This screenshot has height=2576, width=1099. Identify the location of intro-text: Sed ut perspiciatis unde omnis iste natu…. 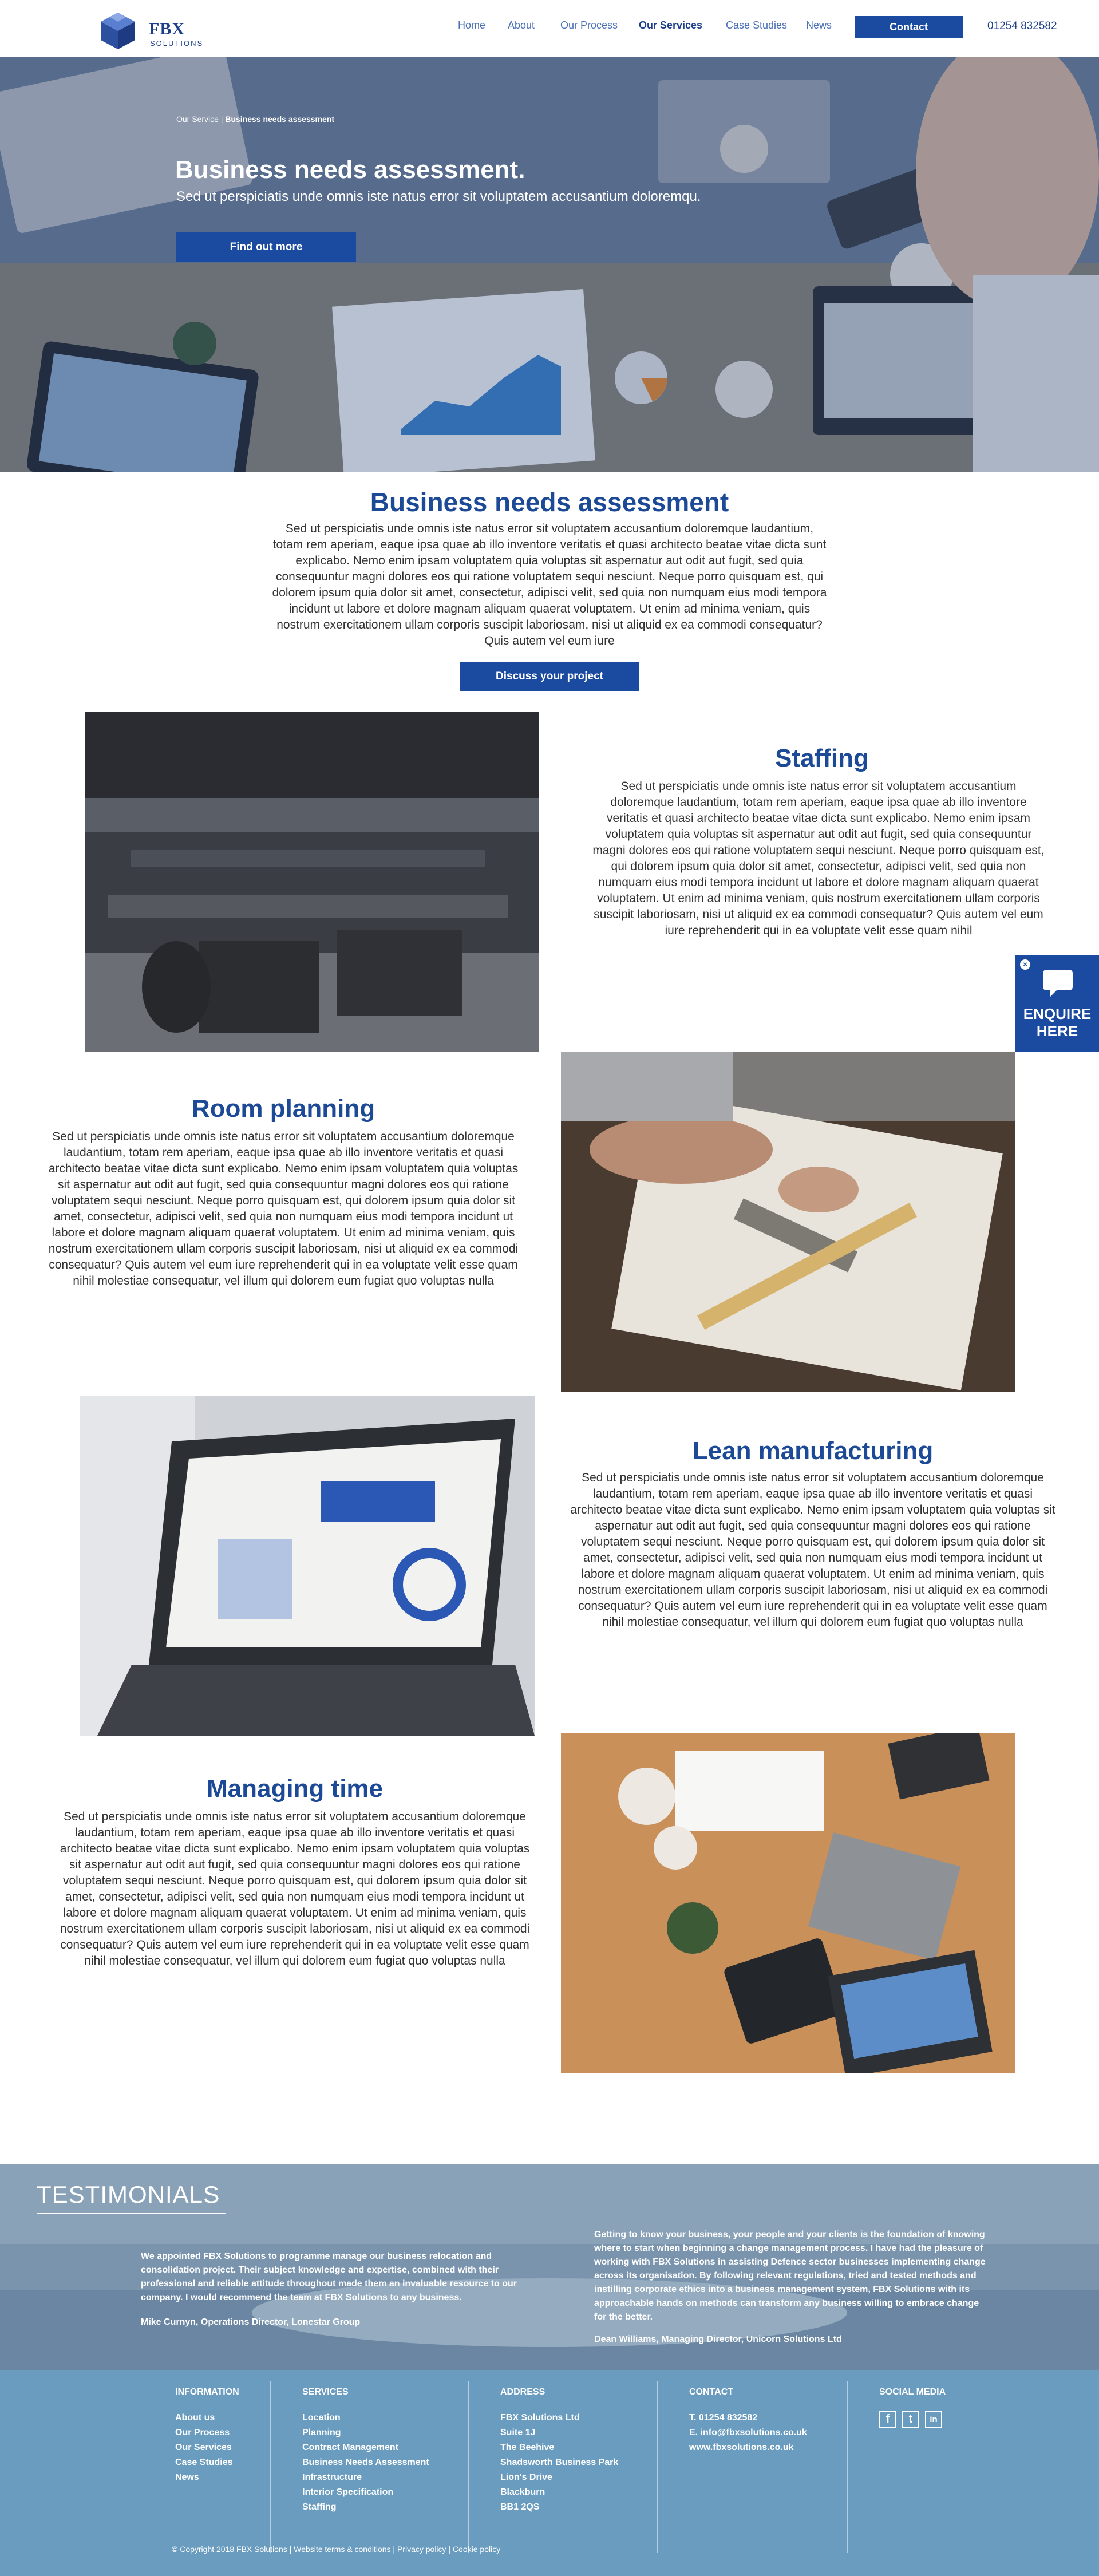
(549, 584).